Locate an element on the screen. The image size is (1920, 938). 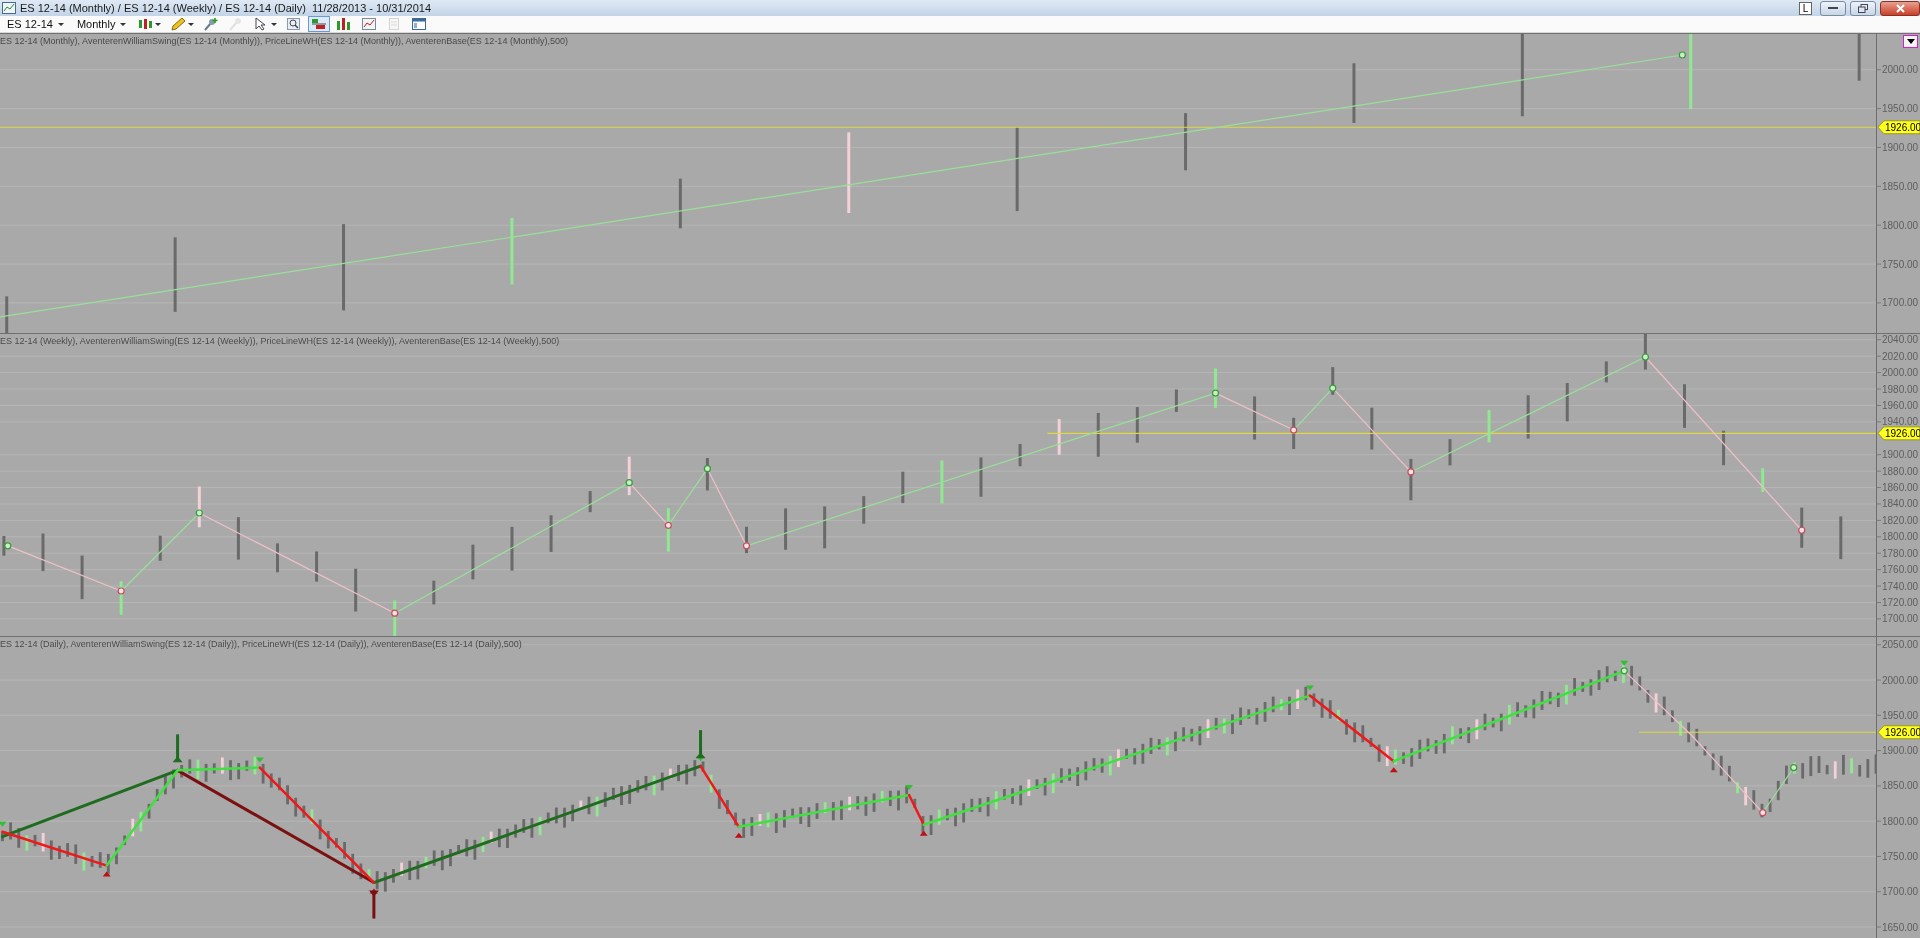
minimize-button is located at coordinates (1833, 8).